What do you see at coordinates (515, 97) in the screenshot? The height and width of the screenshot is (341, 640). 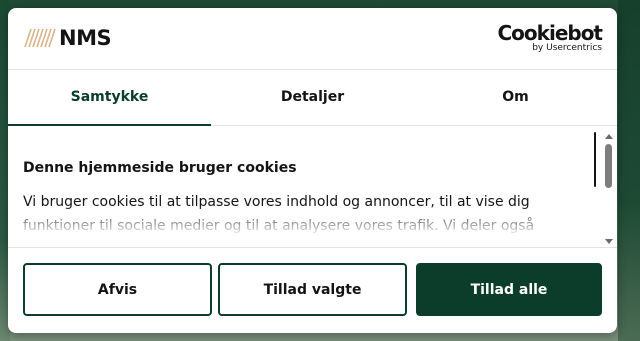 I see `tab-om: Om` at bounding box center [515, 97].